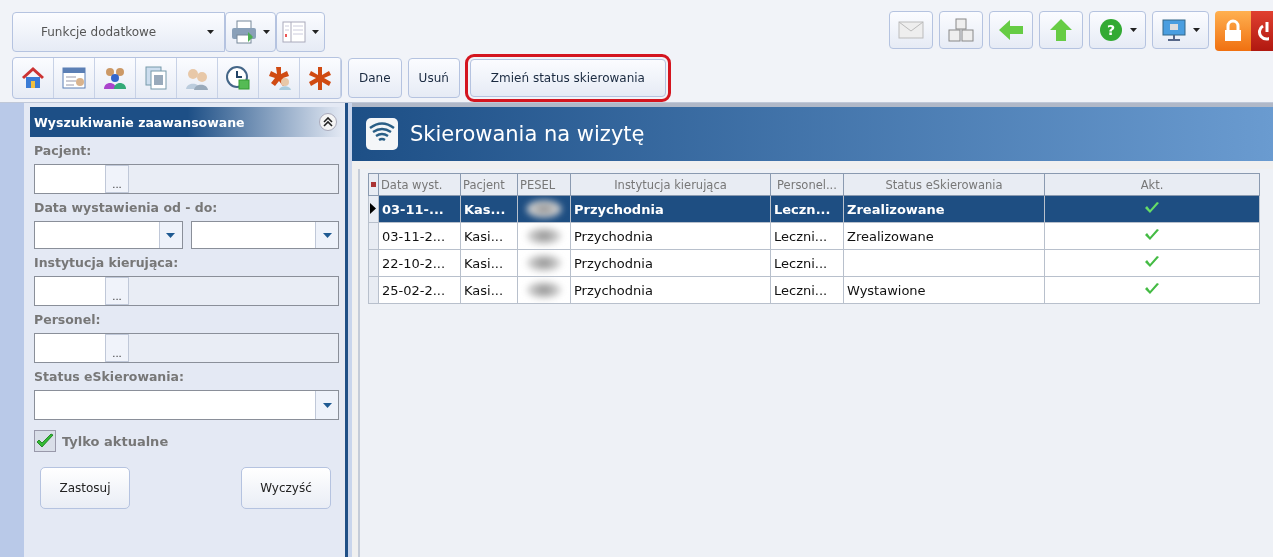 This screenshot has width=1273, height=557. What do you see at coordinates (433, 78) in the screenshot?
I see `action-button: Usuń` at bounding box center [433, 78].